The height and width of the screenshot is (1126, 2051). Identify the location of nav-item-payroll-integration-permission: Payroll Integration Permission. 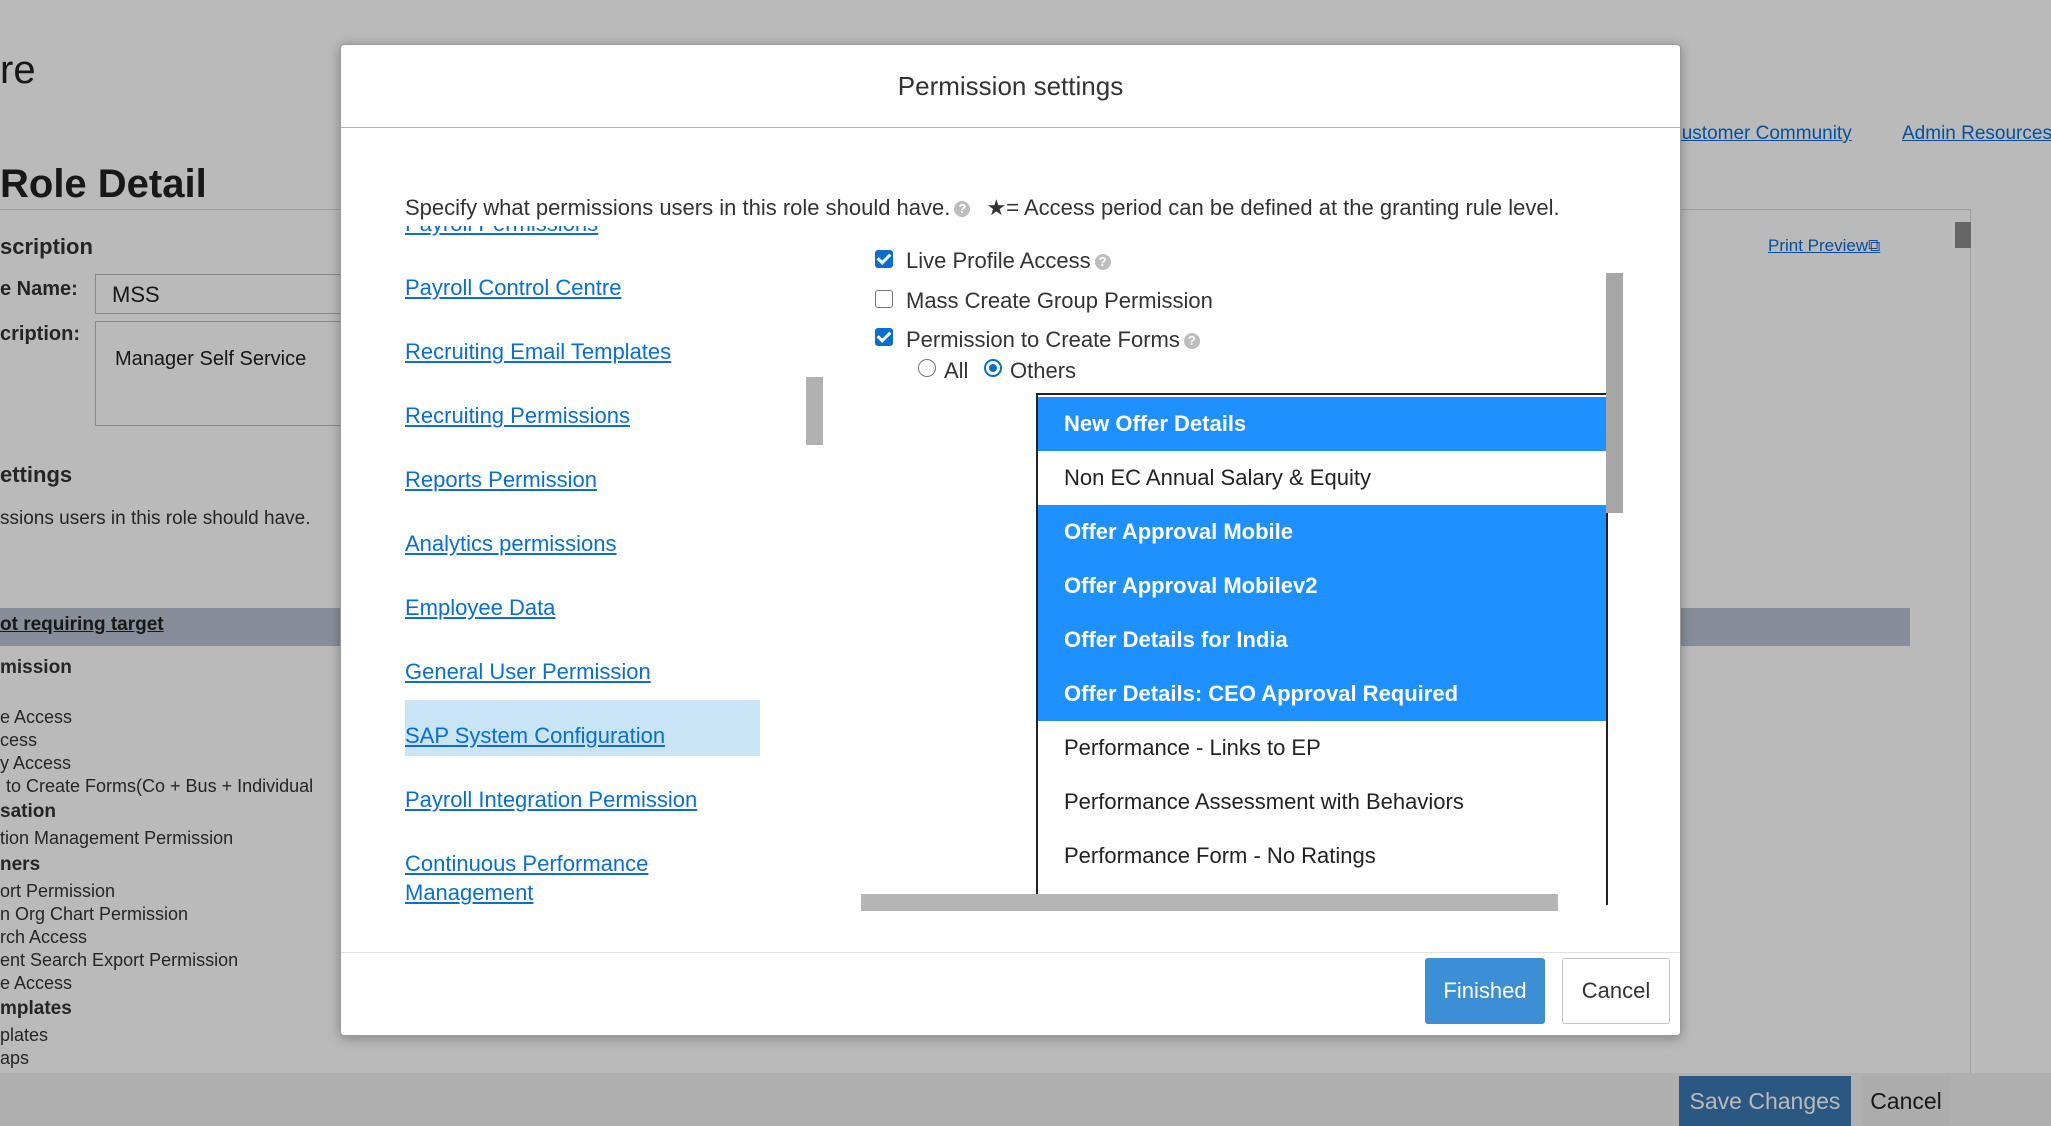
(582, 814).